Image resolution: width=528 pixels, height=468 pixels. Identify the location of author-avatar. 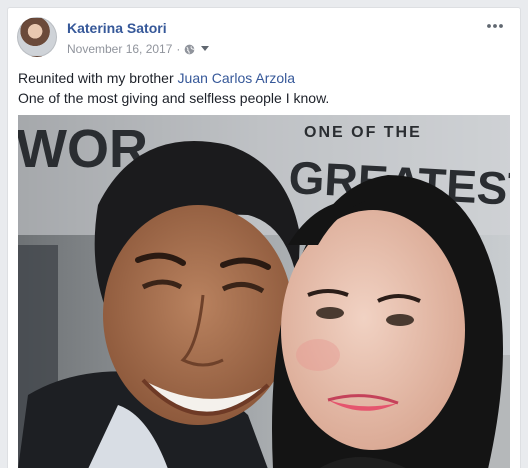
(37, 37).